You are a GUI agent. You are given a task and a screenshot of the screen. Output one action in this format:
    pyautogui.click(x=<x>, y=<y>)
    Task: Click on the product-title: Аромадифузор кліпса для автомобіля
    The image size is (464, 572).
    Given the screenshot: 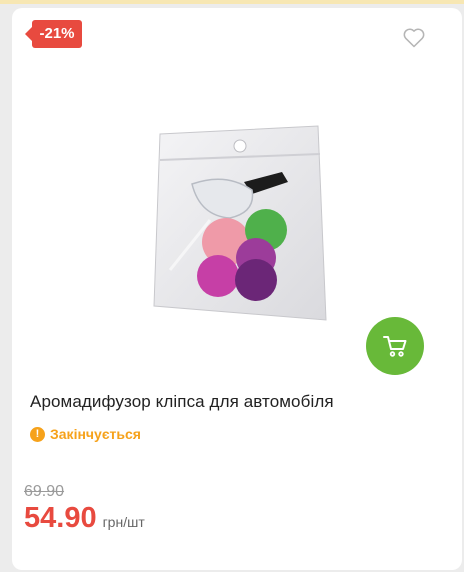 What is the action you would take?
    pyautogui.click(x=230, y=402)
    